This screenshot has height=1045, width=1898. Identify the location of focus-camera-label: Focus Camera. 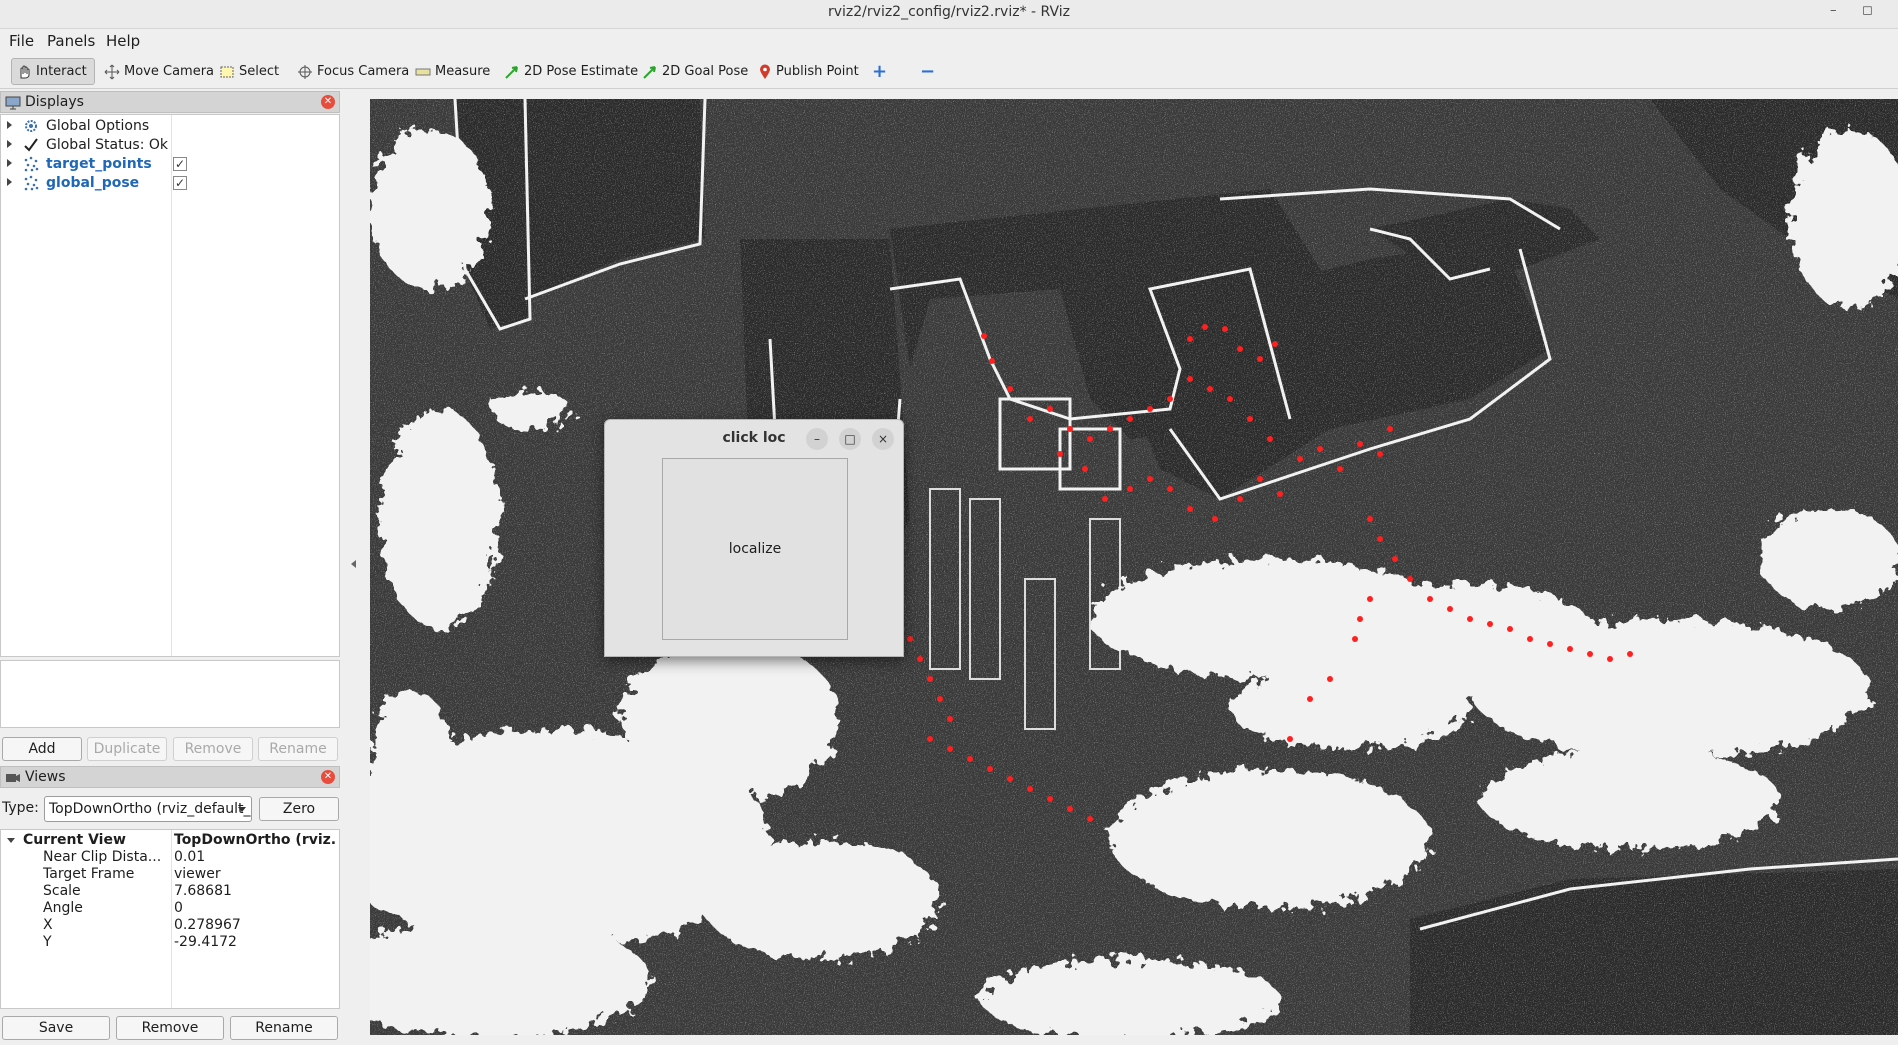
(363, 71).